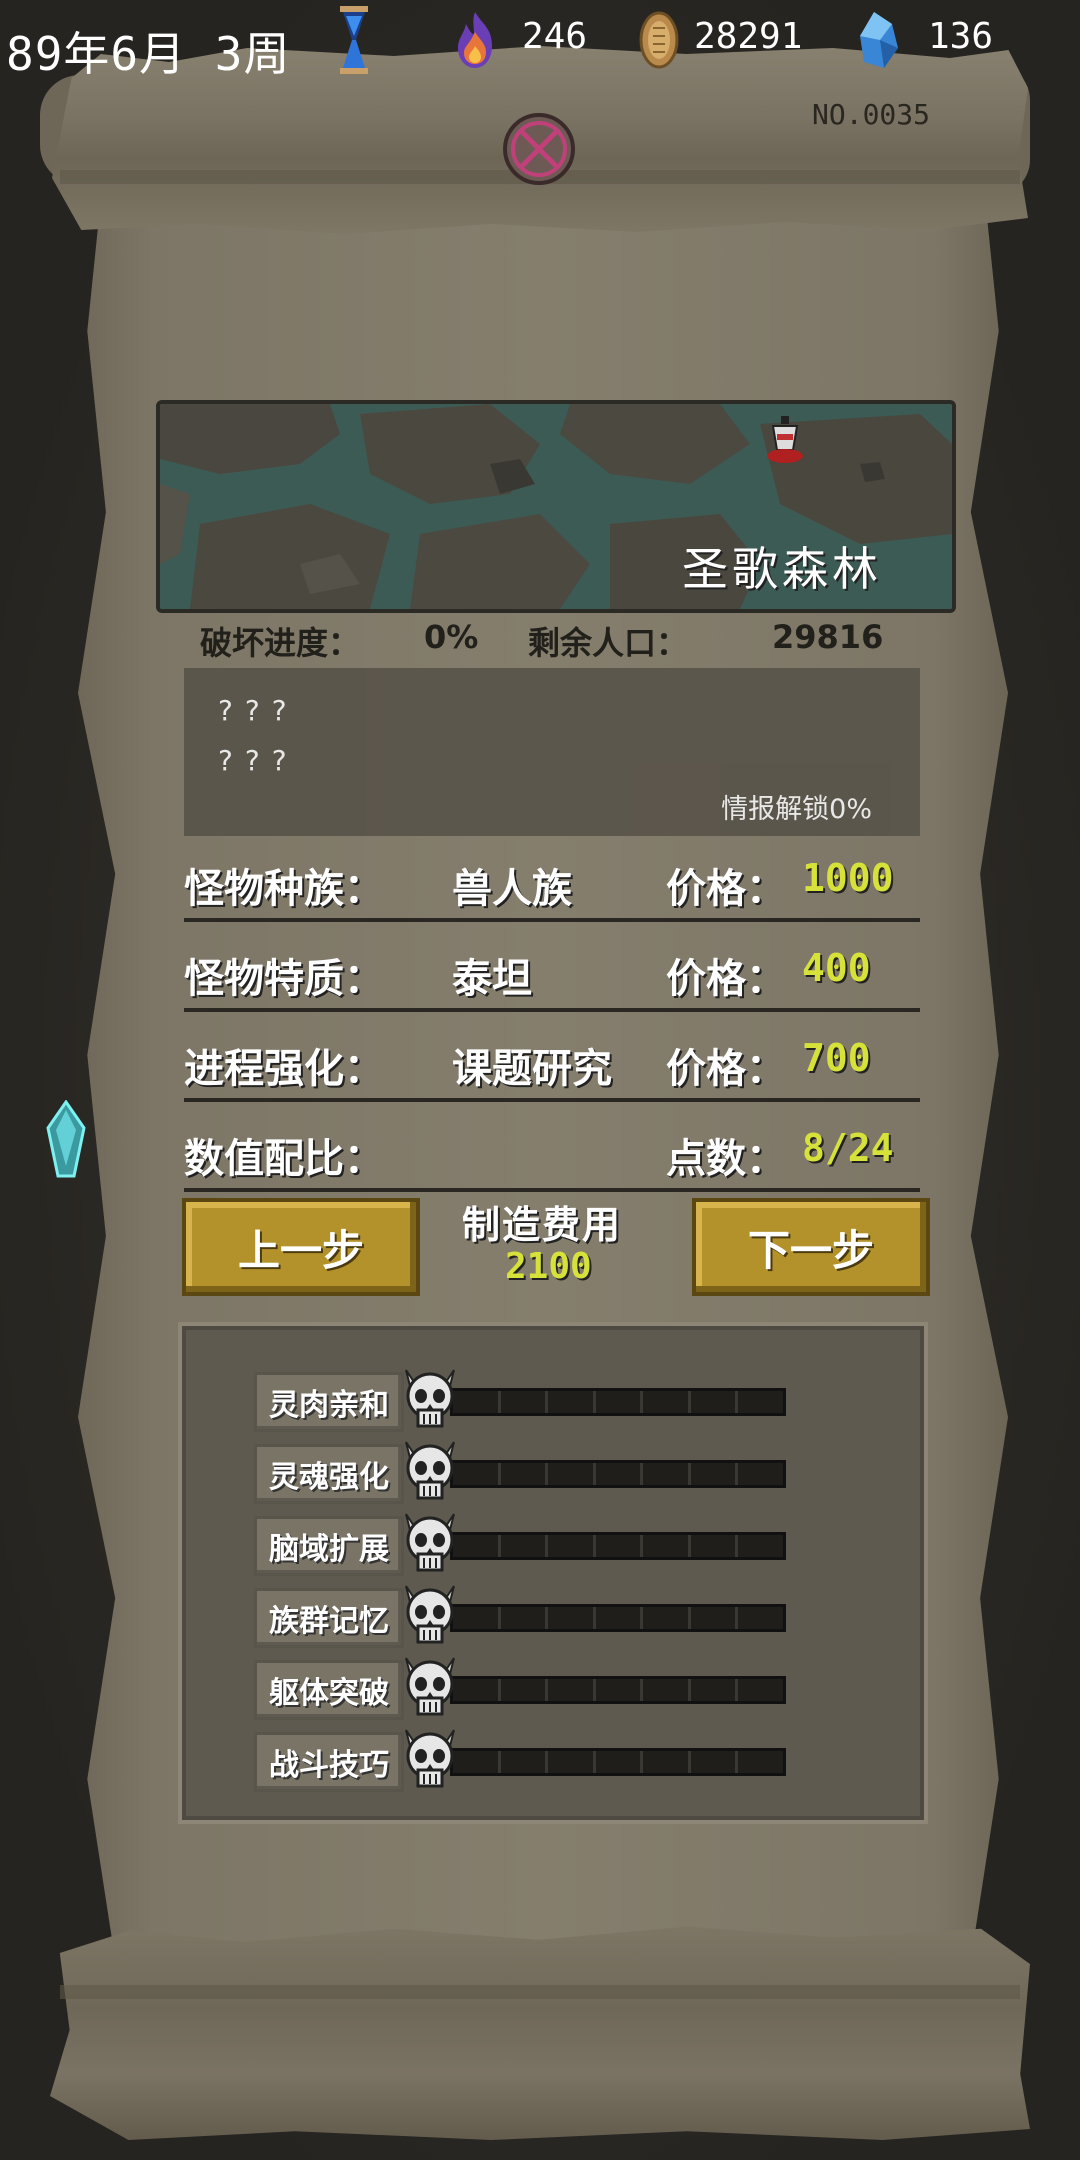 The image size is (1080, 2160). I want to click on side-crystal-icon, so click(66, 1139).